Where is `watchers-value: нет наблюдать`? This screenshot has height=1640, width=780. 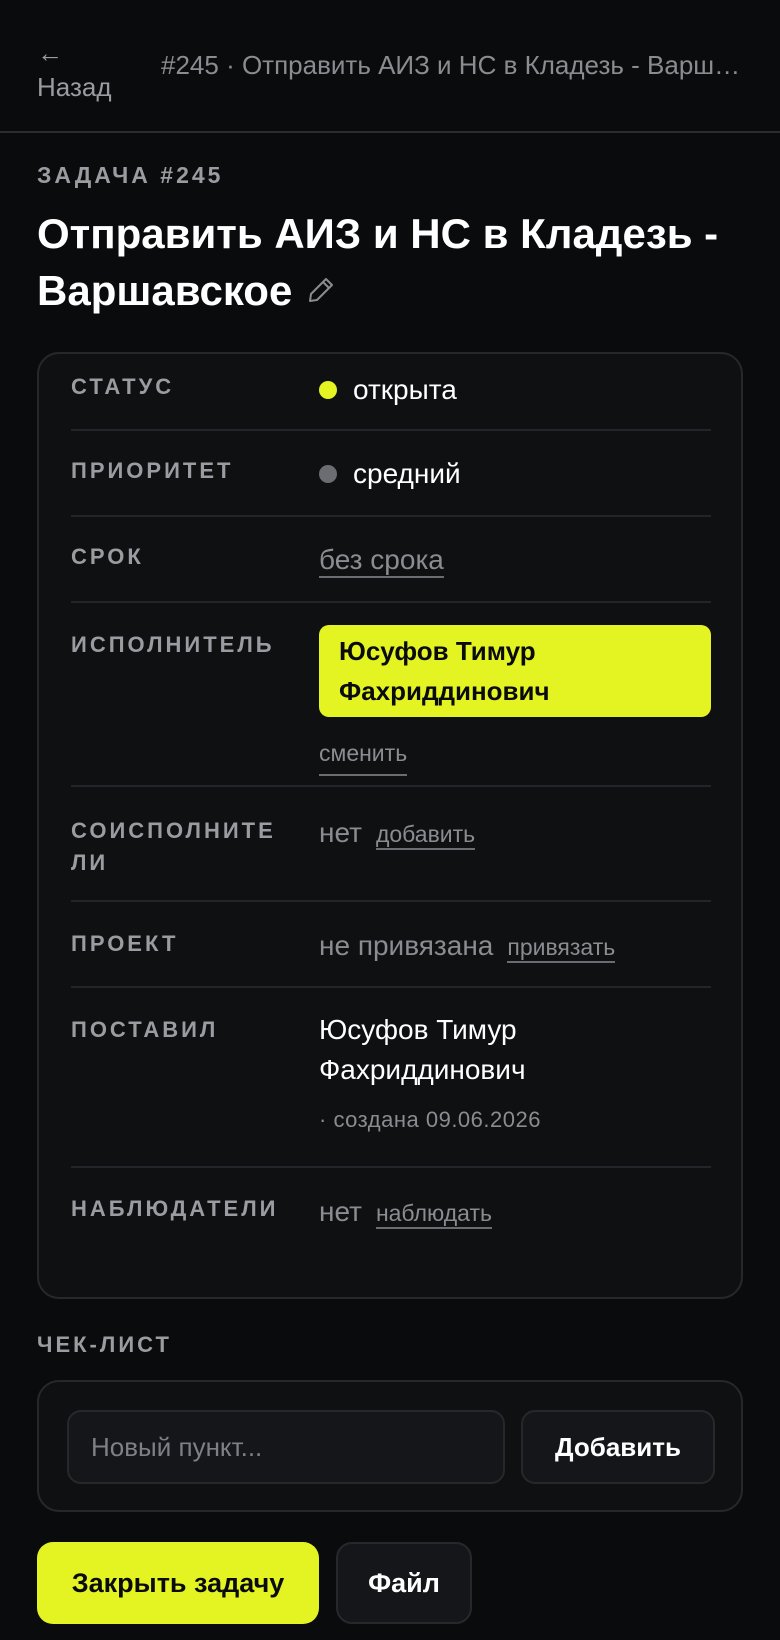
watchers-value: нет наблюдать is located at coordinates (515, 1212).